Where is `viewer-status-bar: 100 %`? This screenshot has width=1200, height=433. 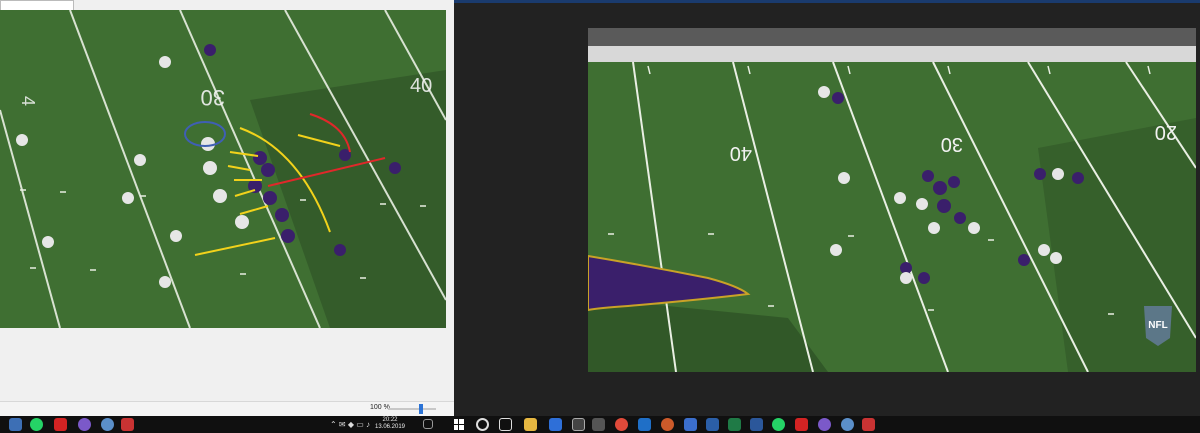
viewer-status-bar: 100 % is located at coordinates (227, 408).